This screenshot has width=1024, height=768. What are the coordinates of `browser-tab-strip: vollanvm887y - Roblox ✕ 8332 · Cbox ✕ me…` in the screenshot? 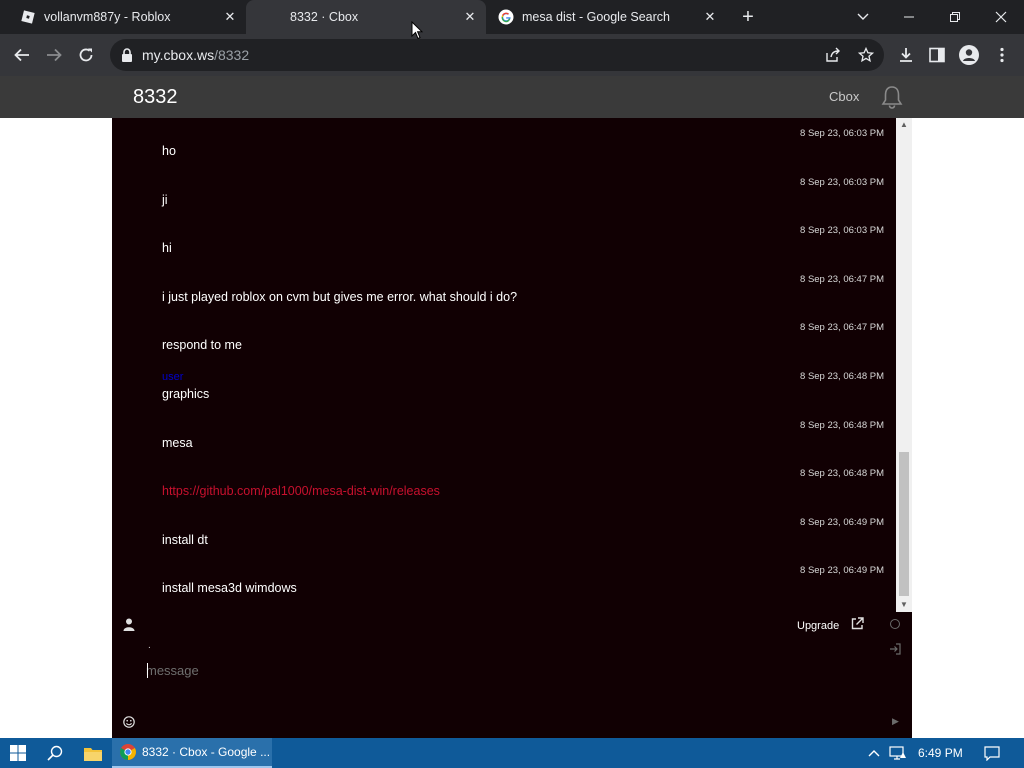 It's located at (512, 17).